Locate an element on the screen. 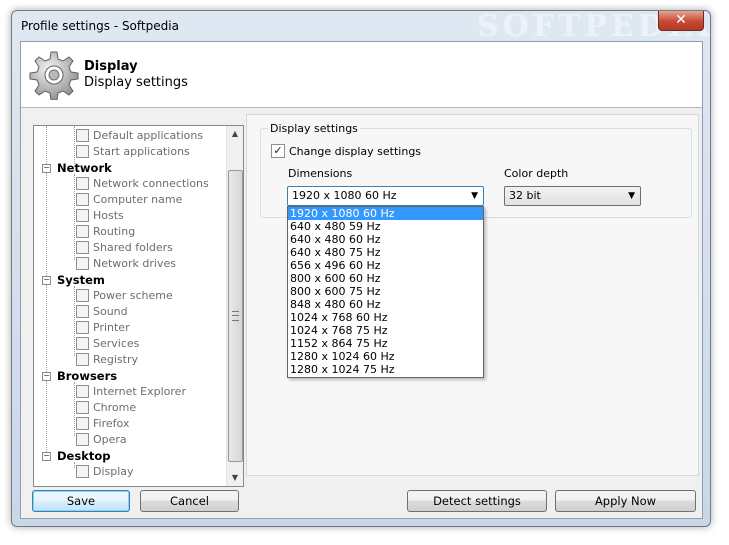 The image size is (729, 545). grip-icon is located at coordinates (235, 316).